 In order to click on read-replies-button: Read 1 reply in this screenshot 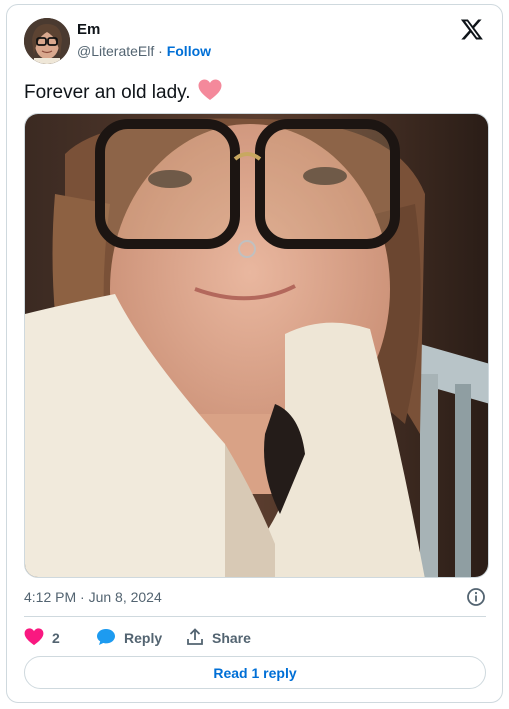, I will do `click(255, 672)`.